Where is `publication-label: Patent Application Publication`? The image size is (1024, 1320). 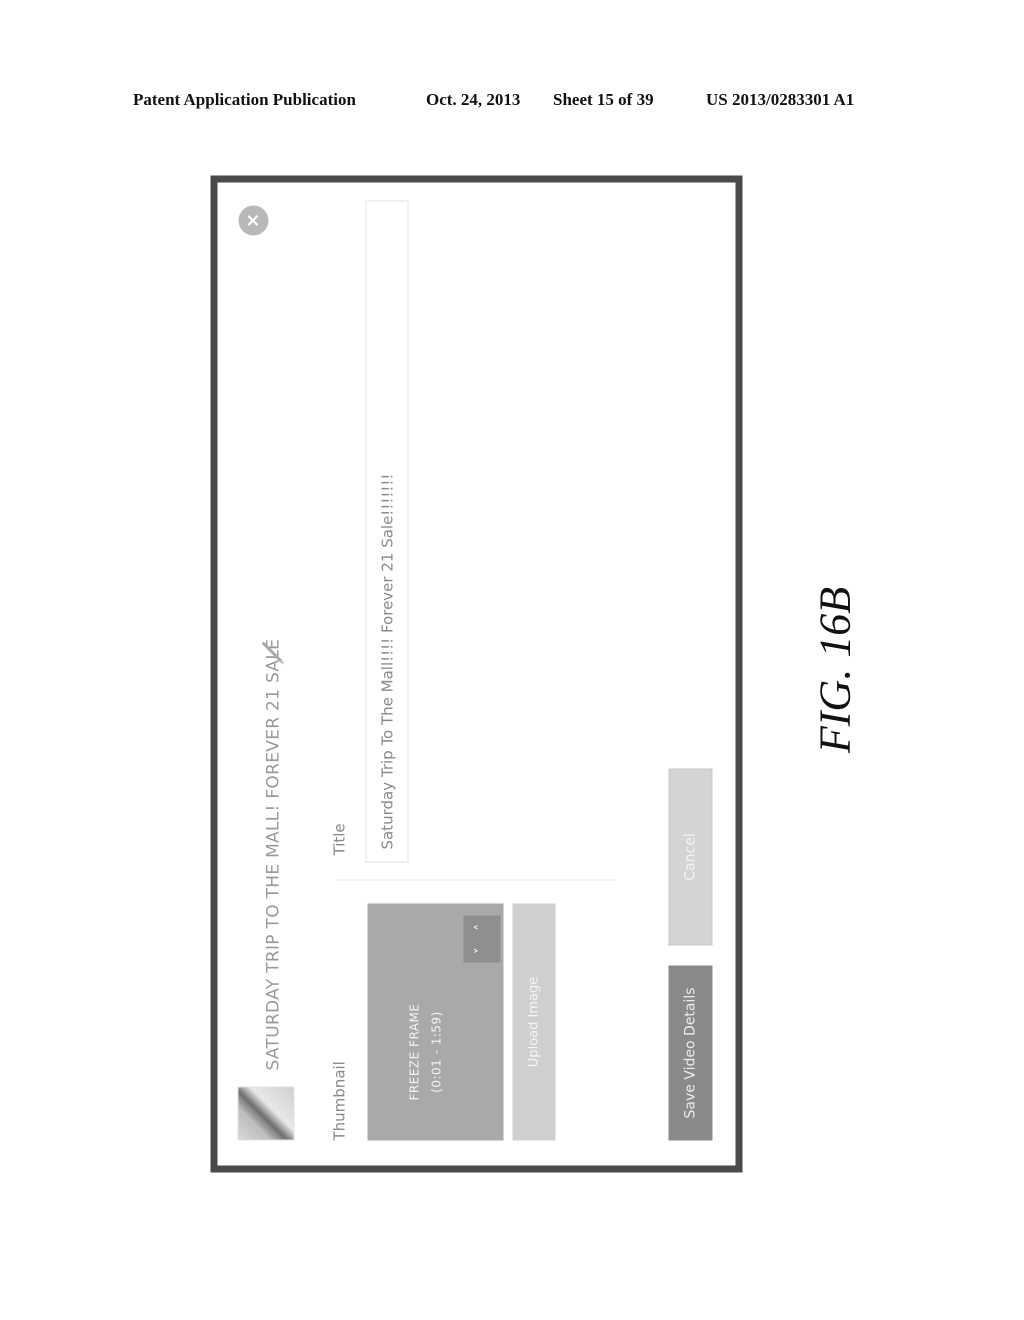
publication-label: Patent Application Publication is located at coordinates (244, 99).